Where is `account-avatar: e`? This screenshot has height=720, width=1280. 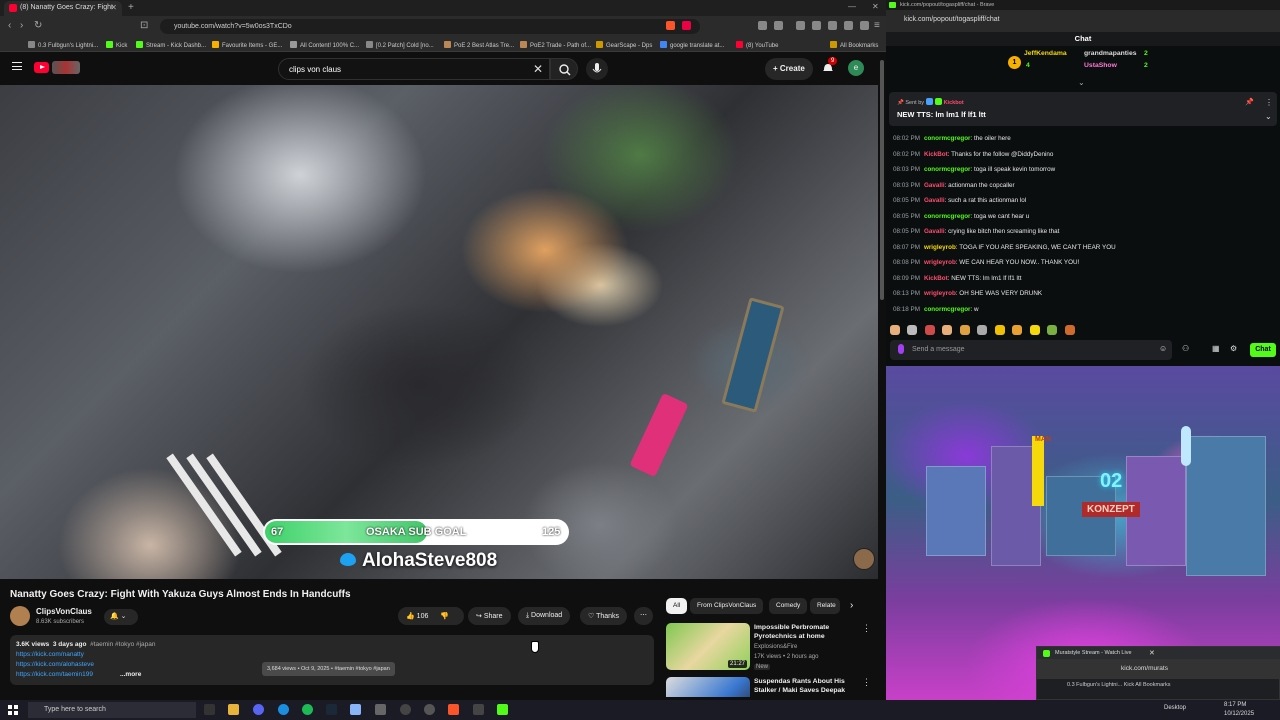 account-avatar: e is located at coordinates (856, 68).